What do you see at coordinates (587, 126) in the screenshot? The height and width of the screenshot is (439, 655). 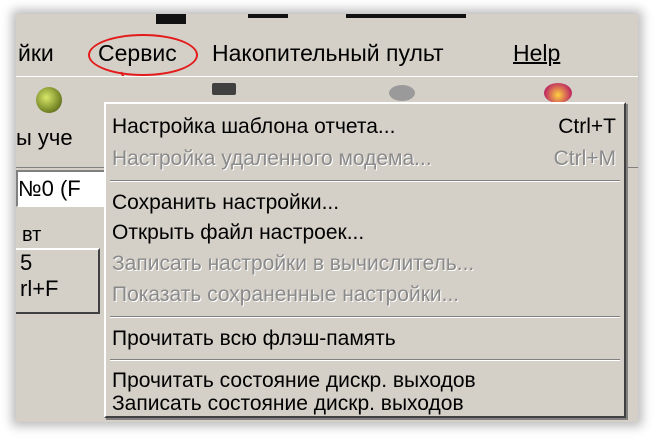 I see `menu-item-shortcut: Ctrl+T` at bounding box center [587, 126].